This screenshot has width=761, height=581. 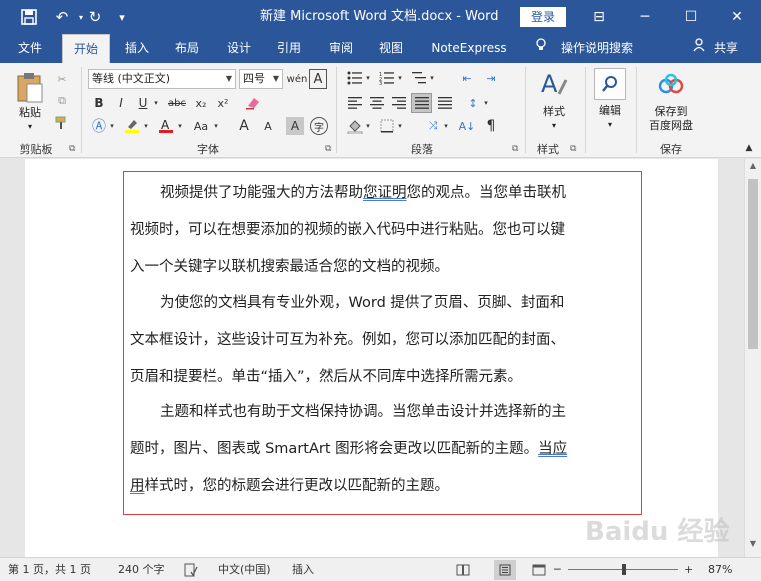 I want to click on strikethrough-button: abc, so click(x=177, y=103).